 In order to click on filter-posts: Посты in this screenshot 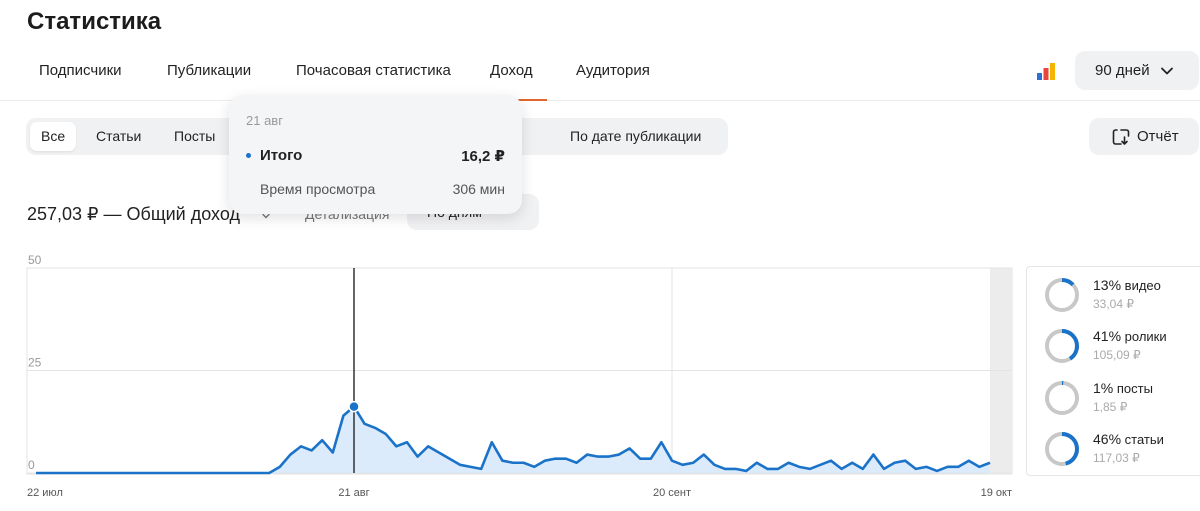, I will do `click(194, 136)`.